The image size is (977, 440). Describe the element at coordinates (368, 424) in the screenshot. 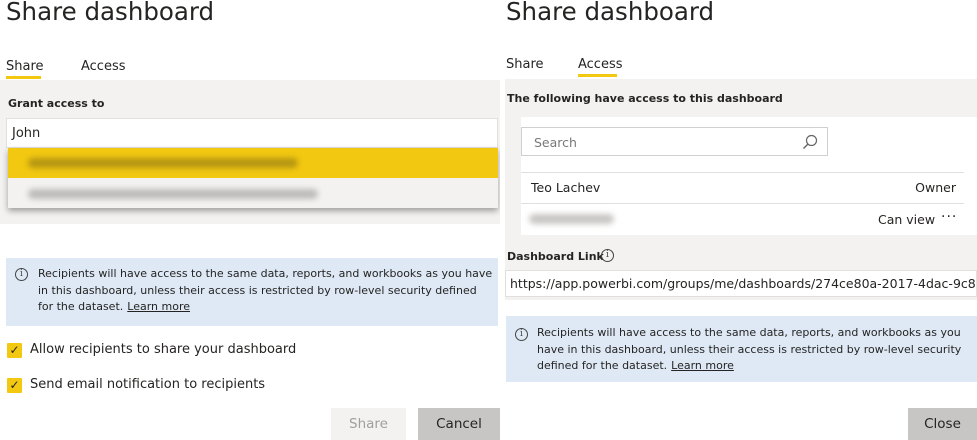

I see `share-button: Share` at that location.